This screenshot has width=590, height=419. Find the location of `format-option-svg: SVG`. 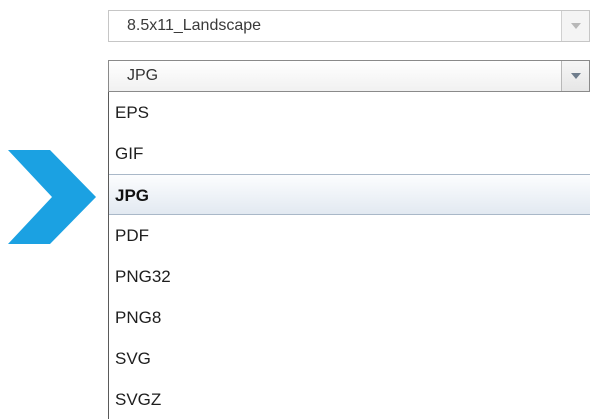

format-option-svg: SVG is located at coordinates (349, 358).